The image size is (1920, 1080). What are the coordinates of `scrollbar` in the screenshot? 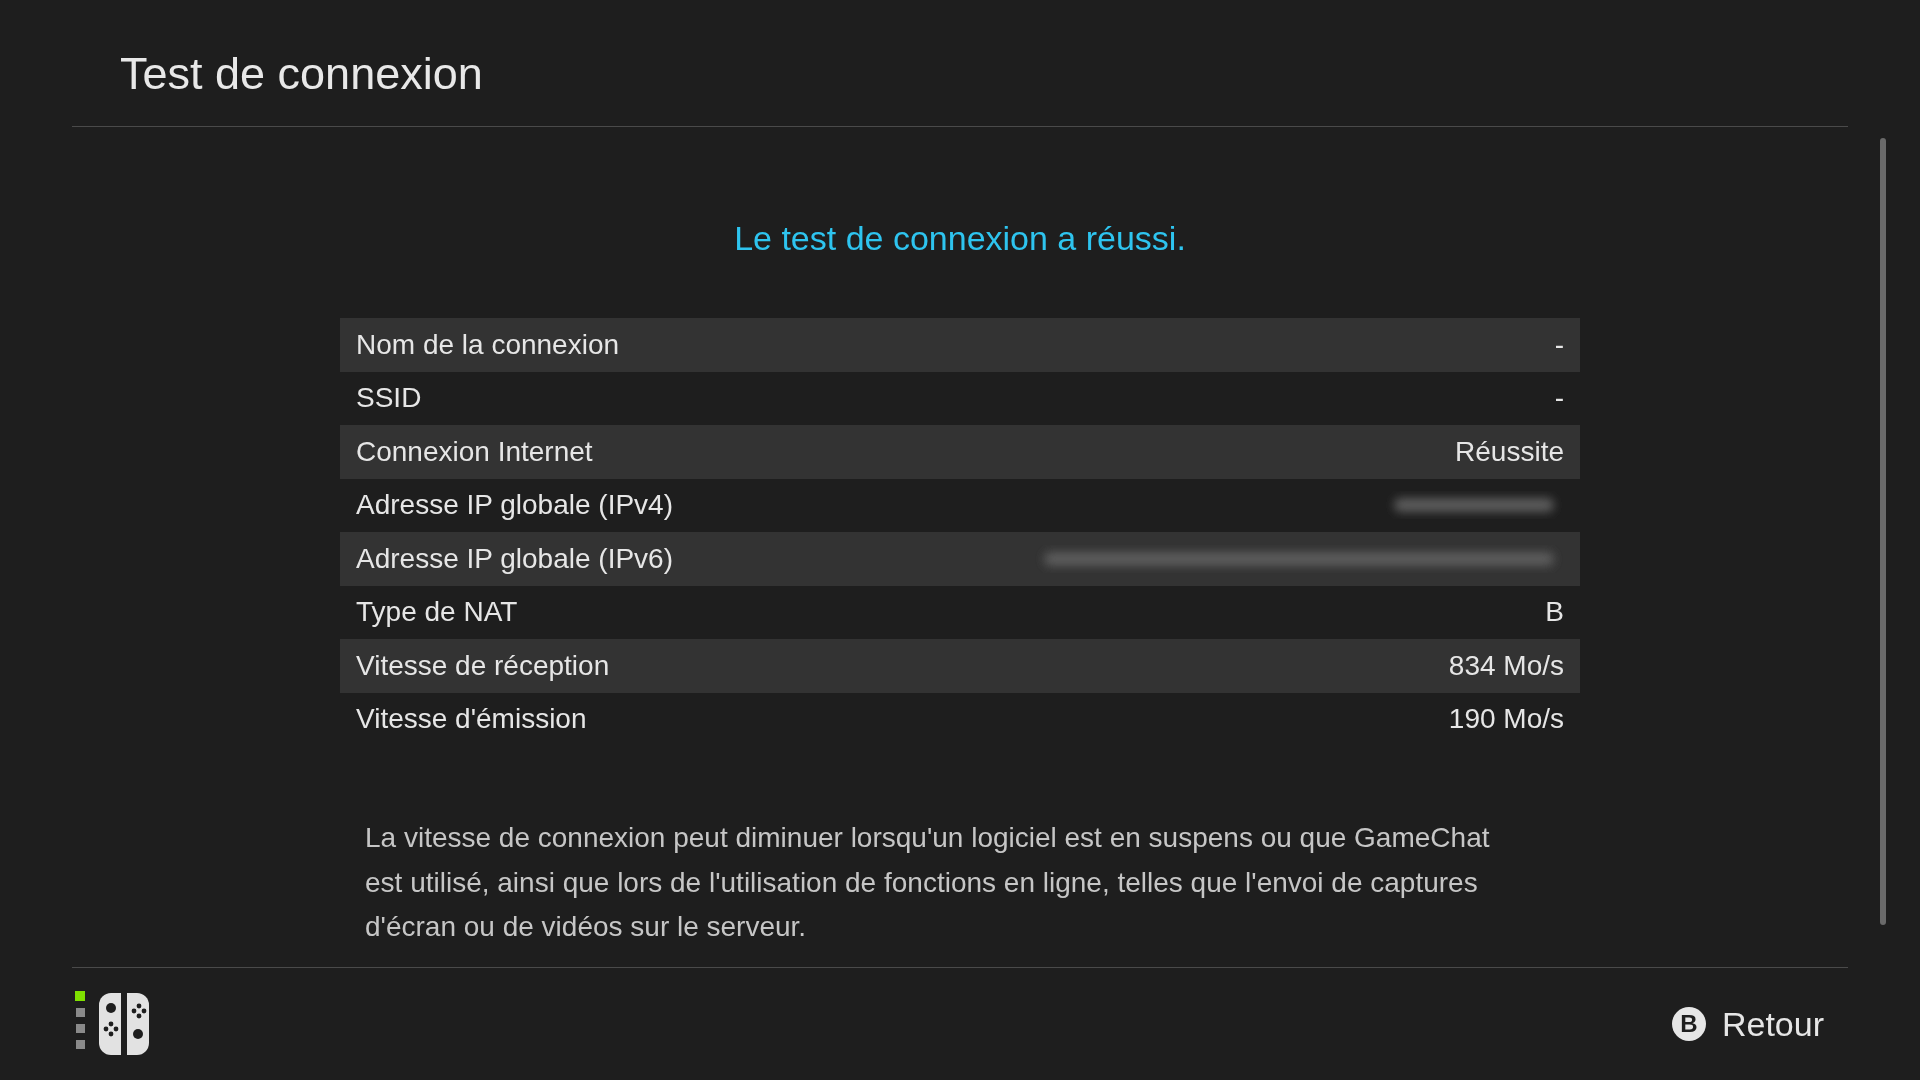 It's located at (1883, 531).